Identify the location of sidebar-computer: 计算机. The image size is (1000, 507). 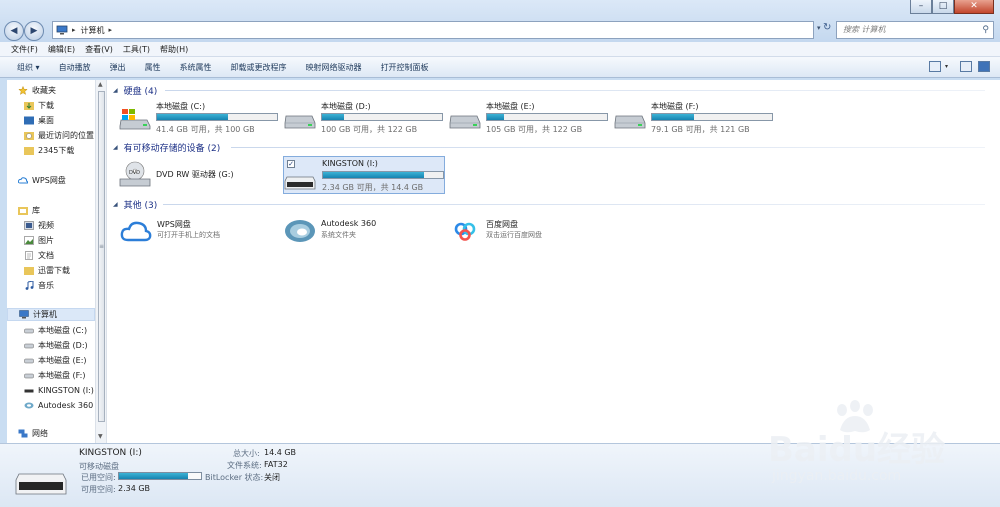
(51, 314).